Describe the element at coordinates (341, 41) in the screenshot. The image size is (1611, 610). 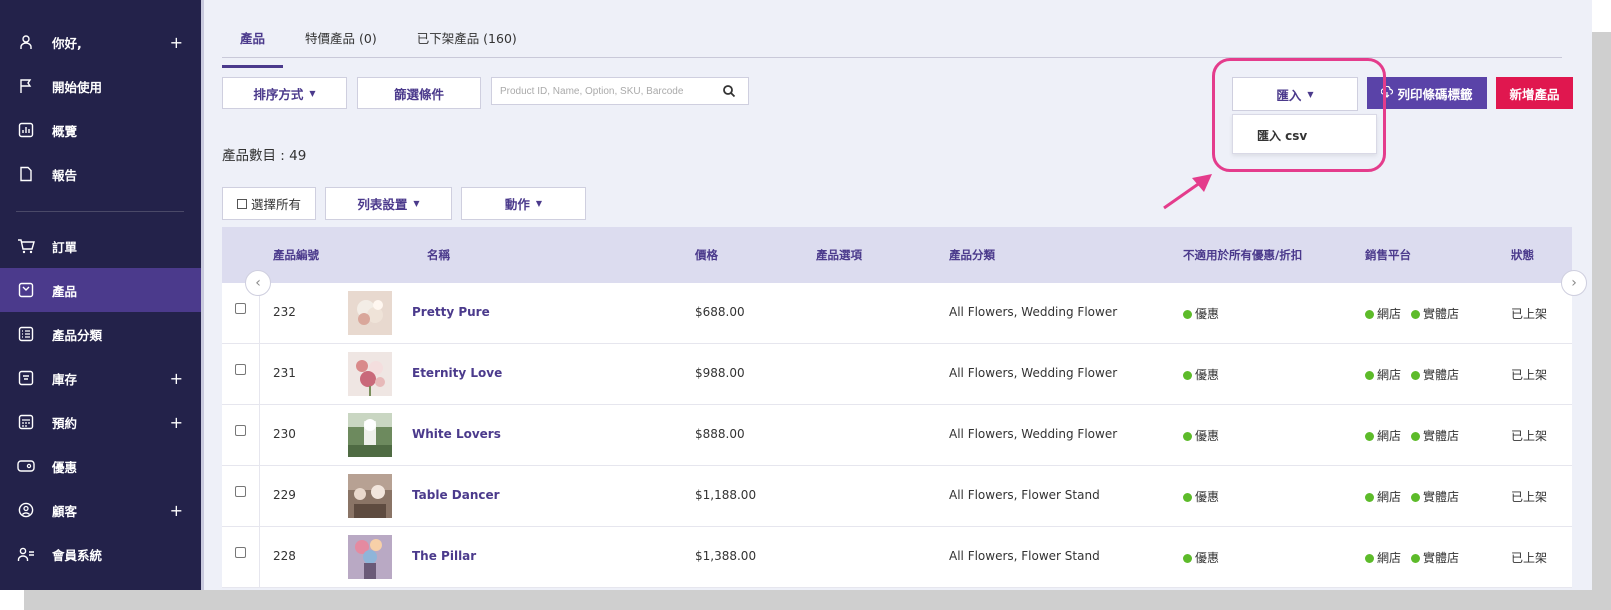
I see `tab-sale-products: 特價產品 (0)` at that location.